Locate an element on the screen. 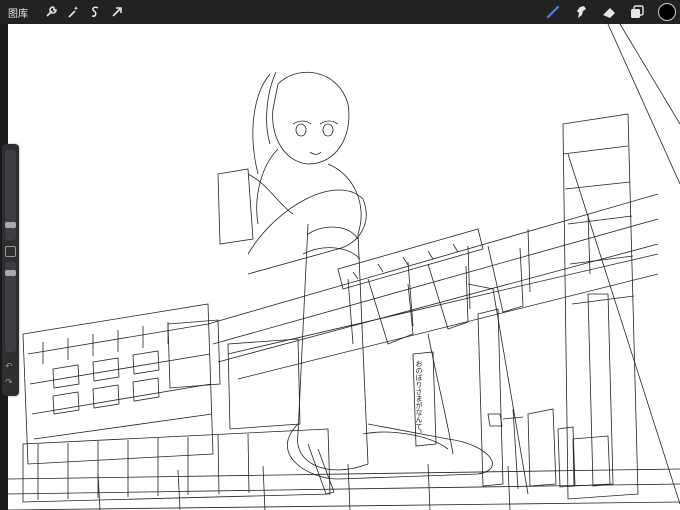  selection-s-icon is located at coordinates (95, 12).